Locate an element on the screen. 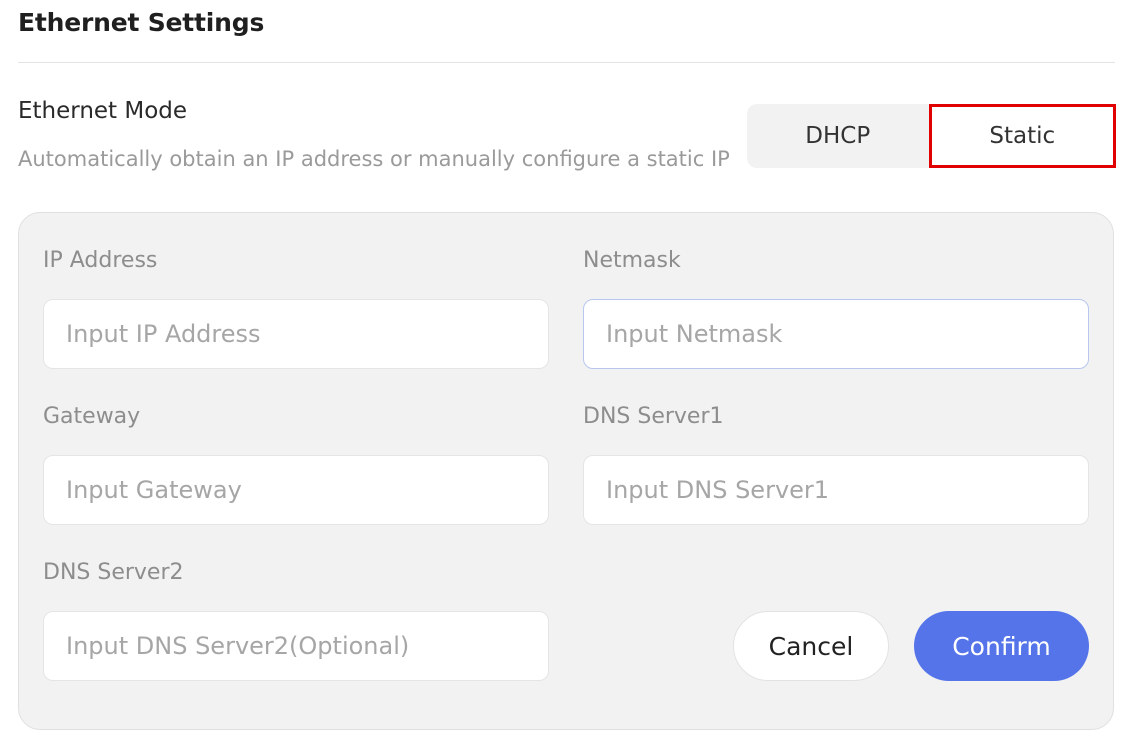 This screenshot has height=746, width=1135. mode-option-dhcp: DHCP is located at coordinates (838, 136).